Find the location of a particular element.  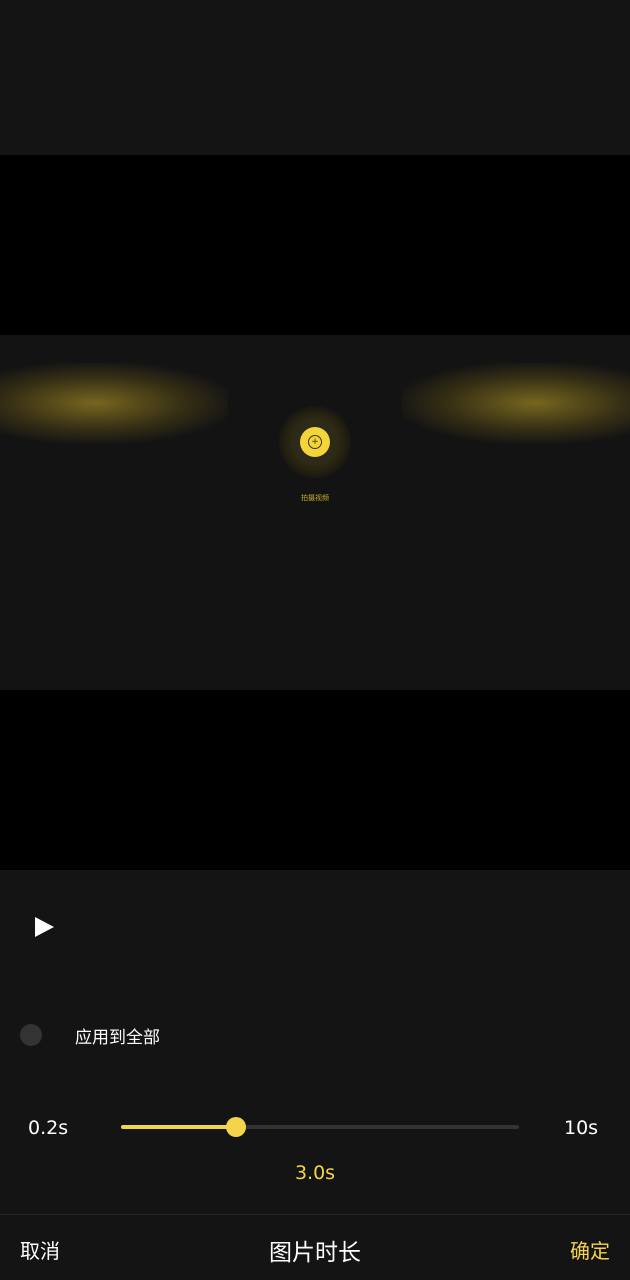

slider-max-label: 10s is located at coordinates (581, 1128).